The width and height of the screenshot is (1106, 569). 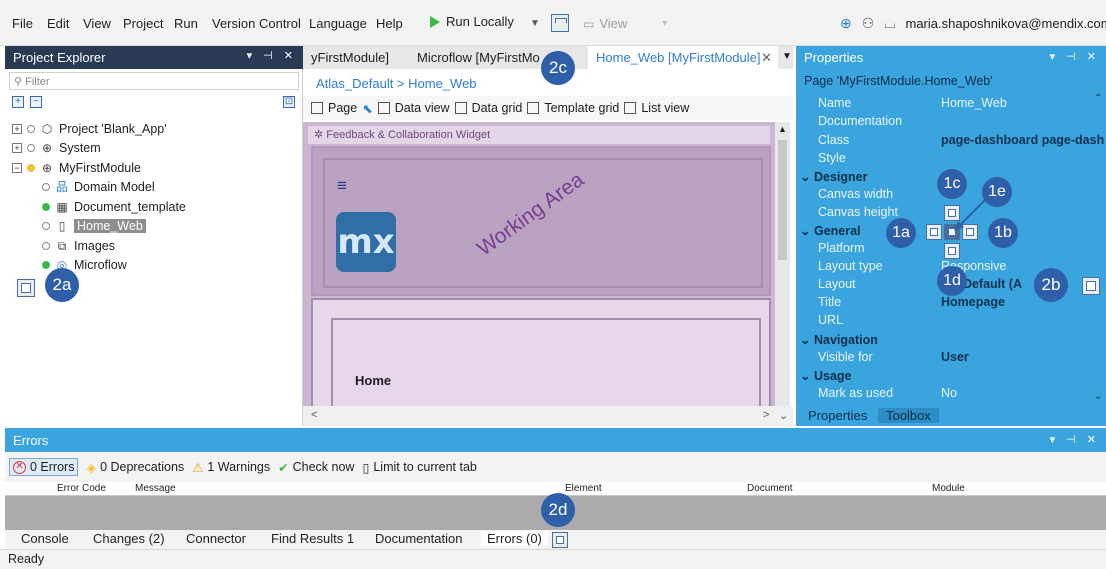 What do you see at coordinates (94, 226) in the screenshot?
I see `tree-item-home-web: ▯ Home_Web` at bounding box center [94, 226].